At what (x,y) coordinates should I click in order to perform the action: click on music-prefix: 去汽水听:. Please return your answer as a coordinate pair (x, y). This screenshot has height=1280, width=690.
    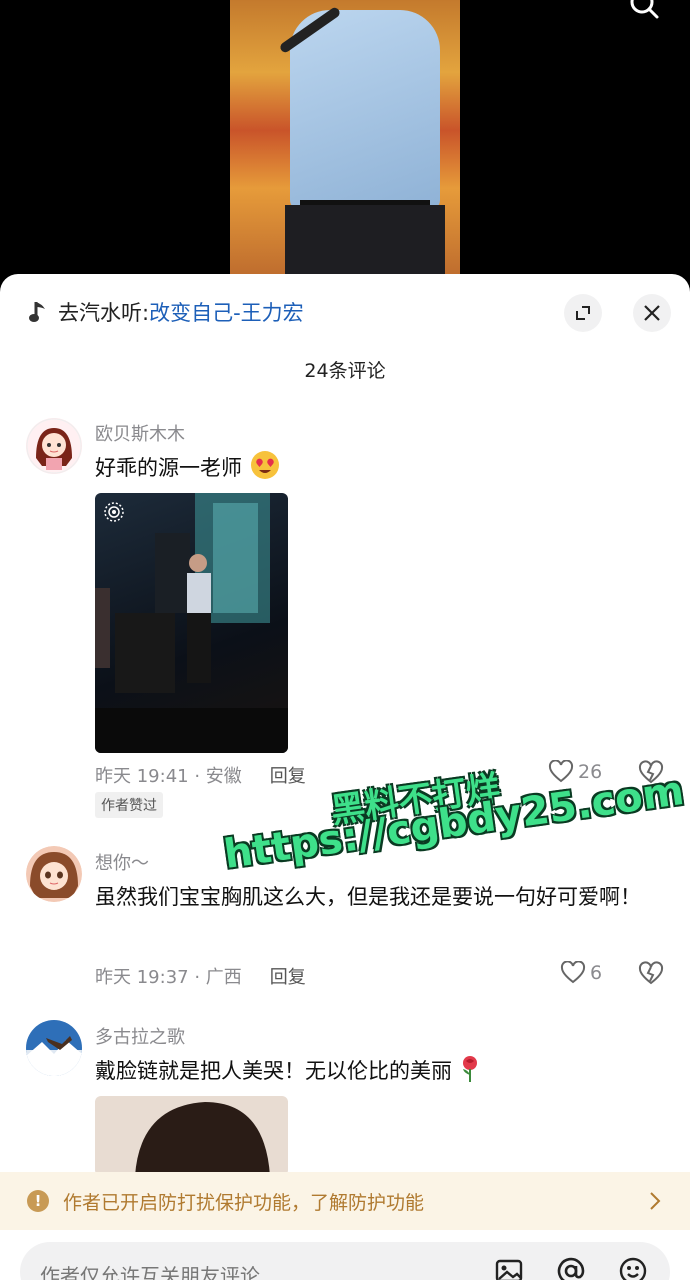
    Looking at the image, I should click on (104, 313).